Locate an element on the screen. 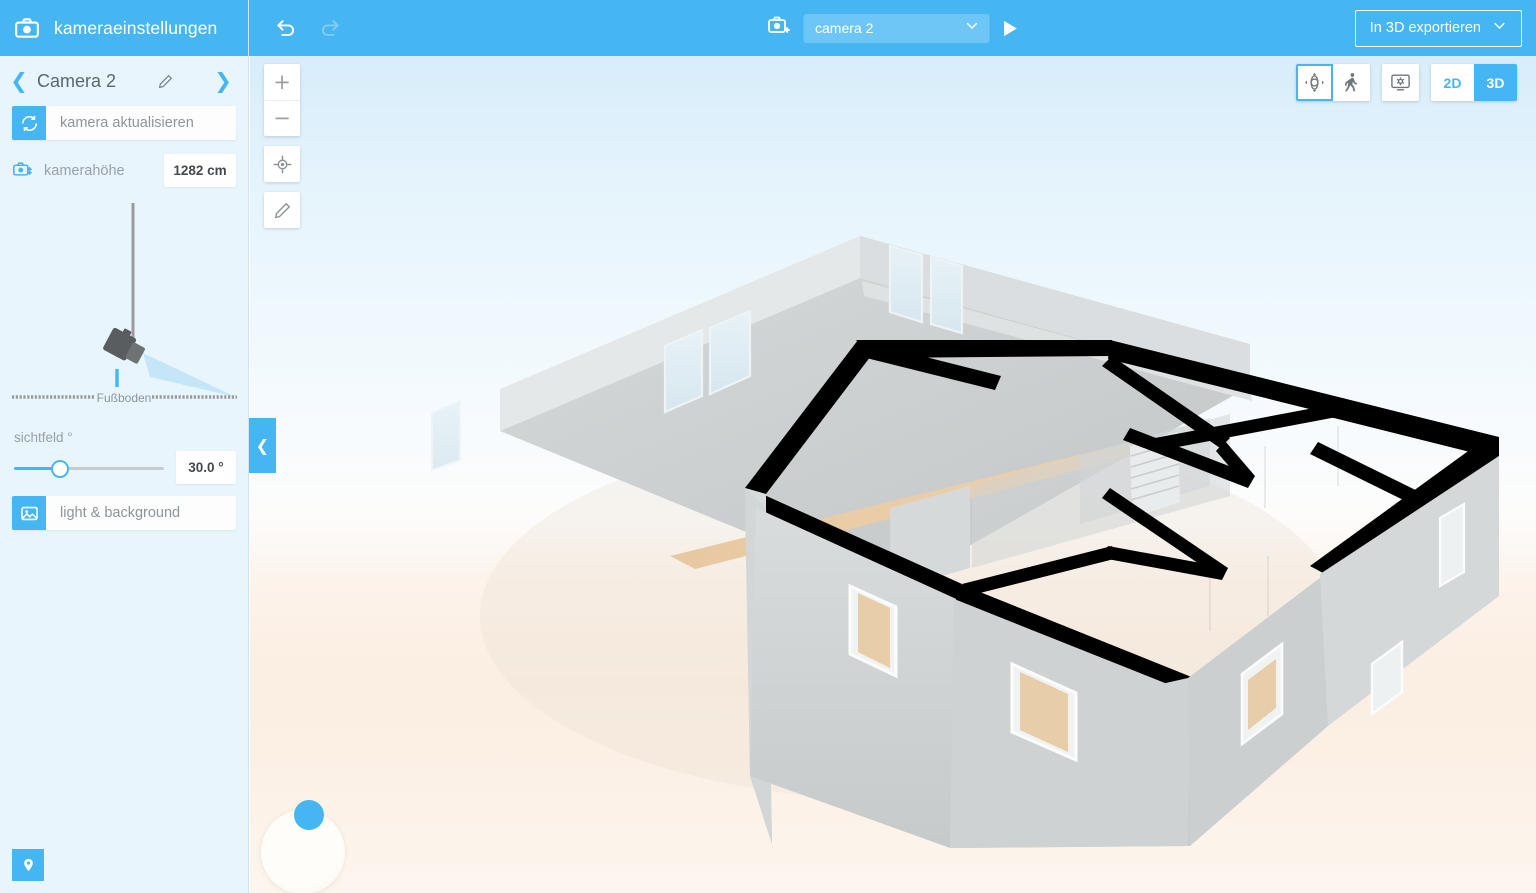  refresh-icon is located at coordinates (29, 123).